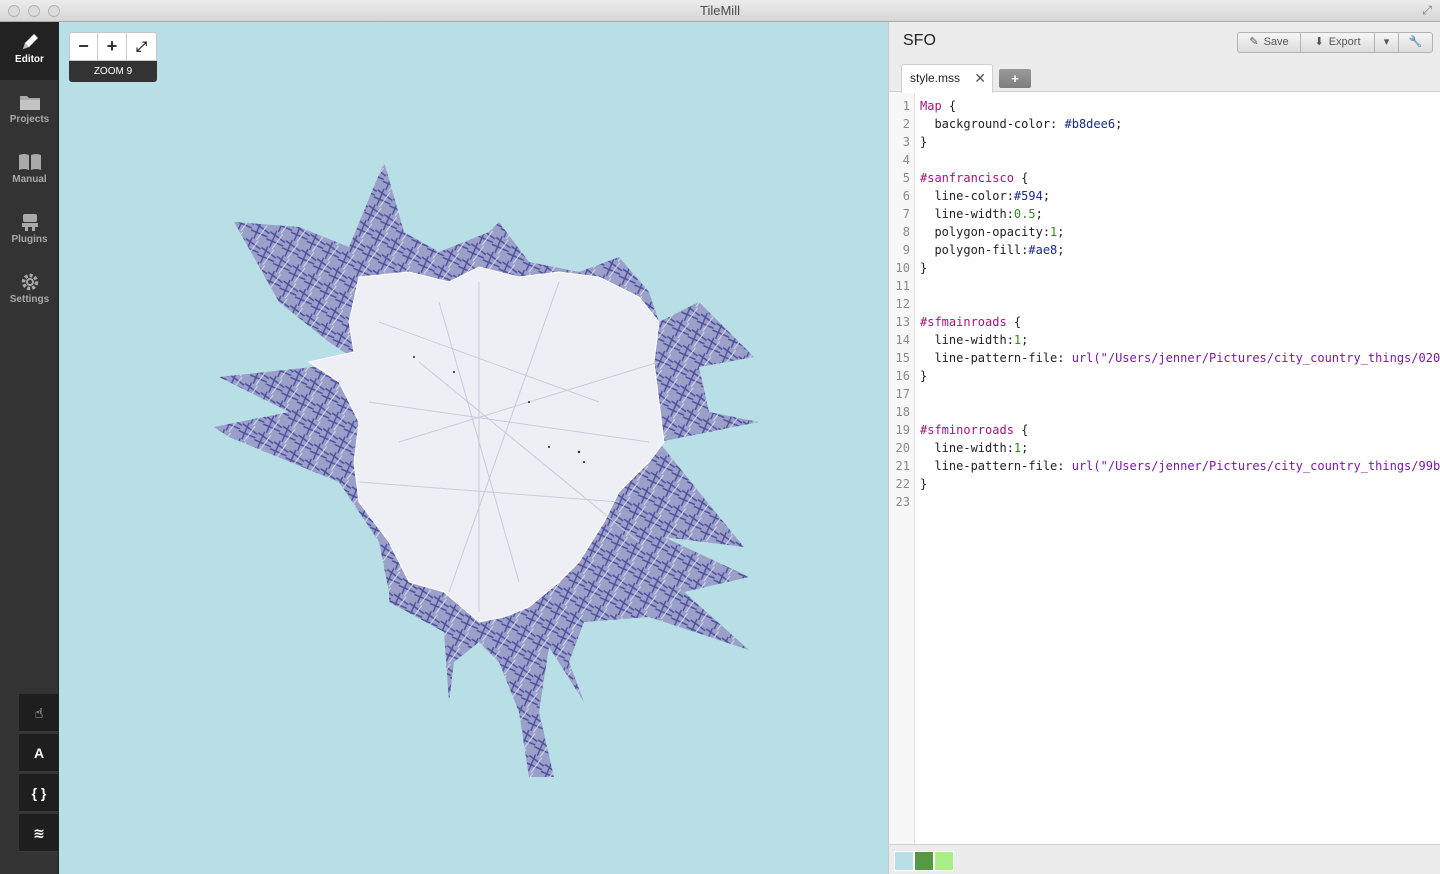  I want to click on code-line: 20 line-width:1;, so click(1164, 448).